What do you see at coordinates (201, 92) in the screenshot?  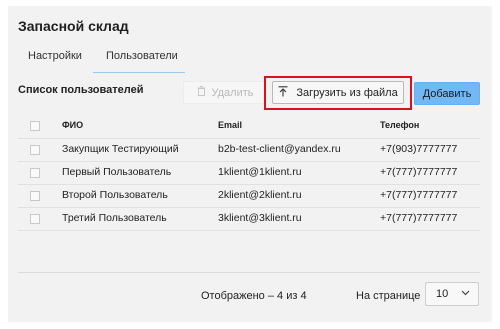 I see `trash-icon` at bounding box center [201, 92].